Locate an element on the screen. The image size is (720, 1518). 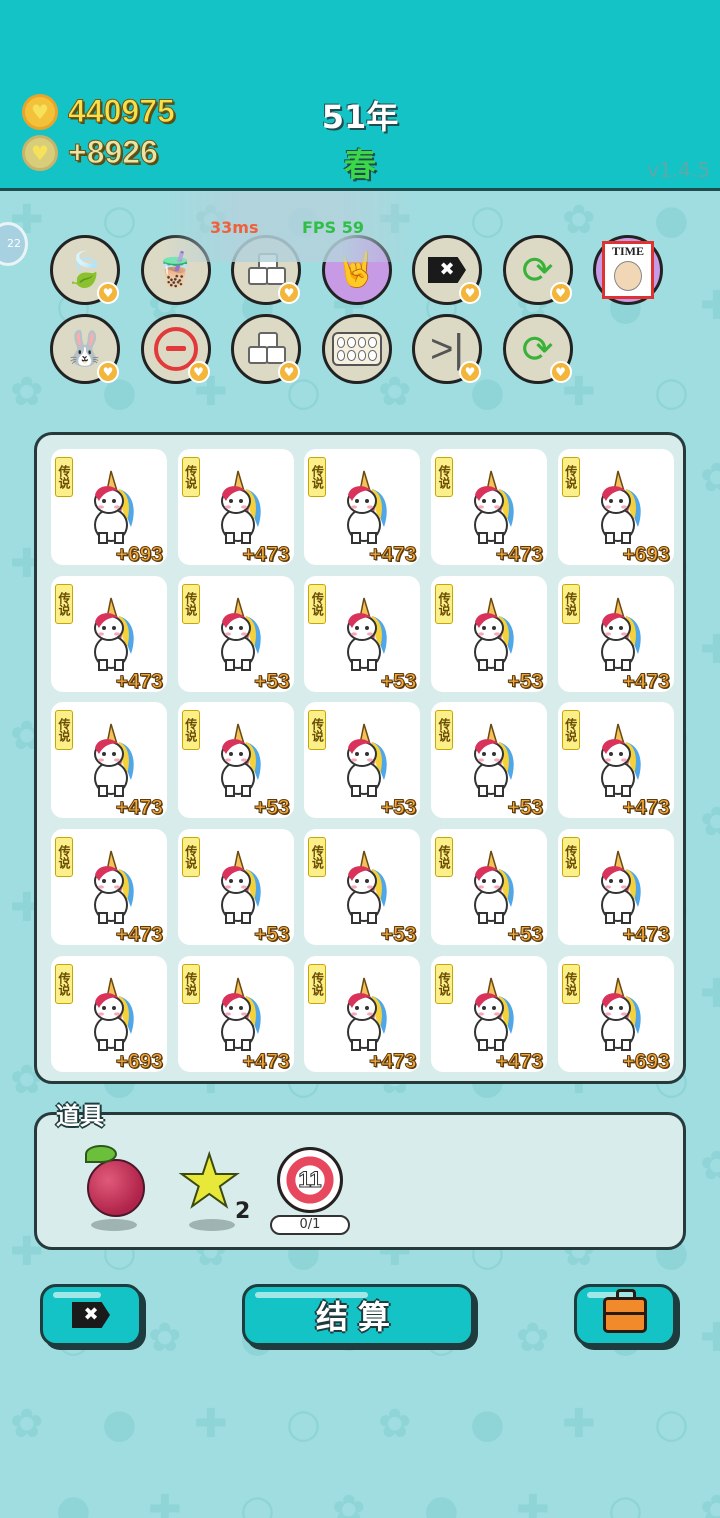
coin-icon is located at coordinates (40, 112).